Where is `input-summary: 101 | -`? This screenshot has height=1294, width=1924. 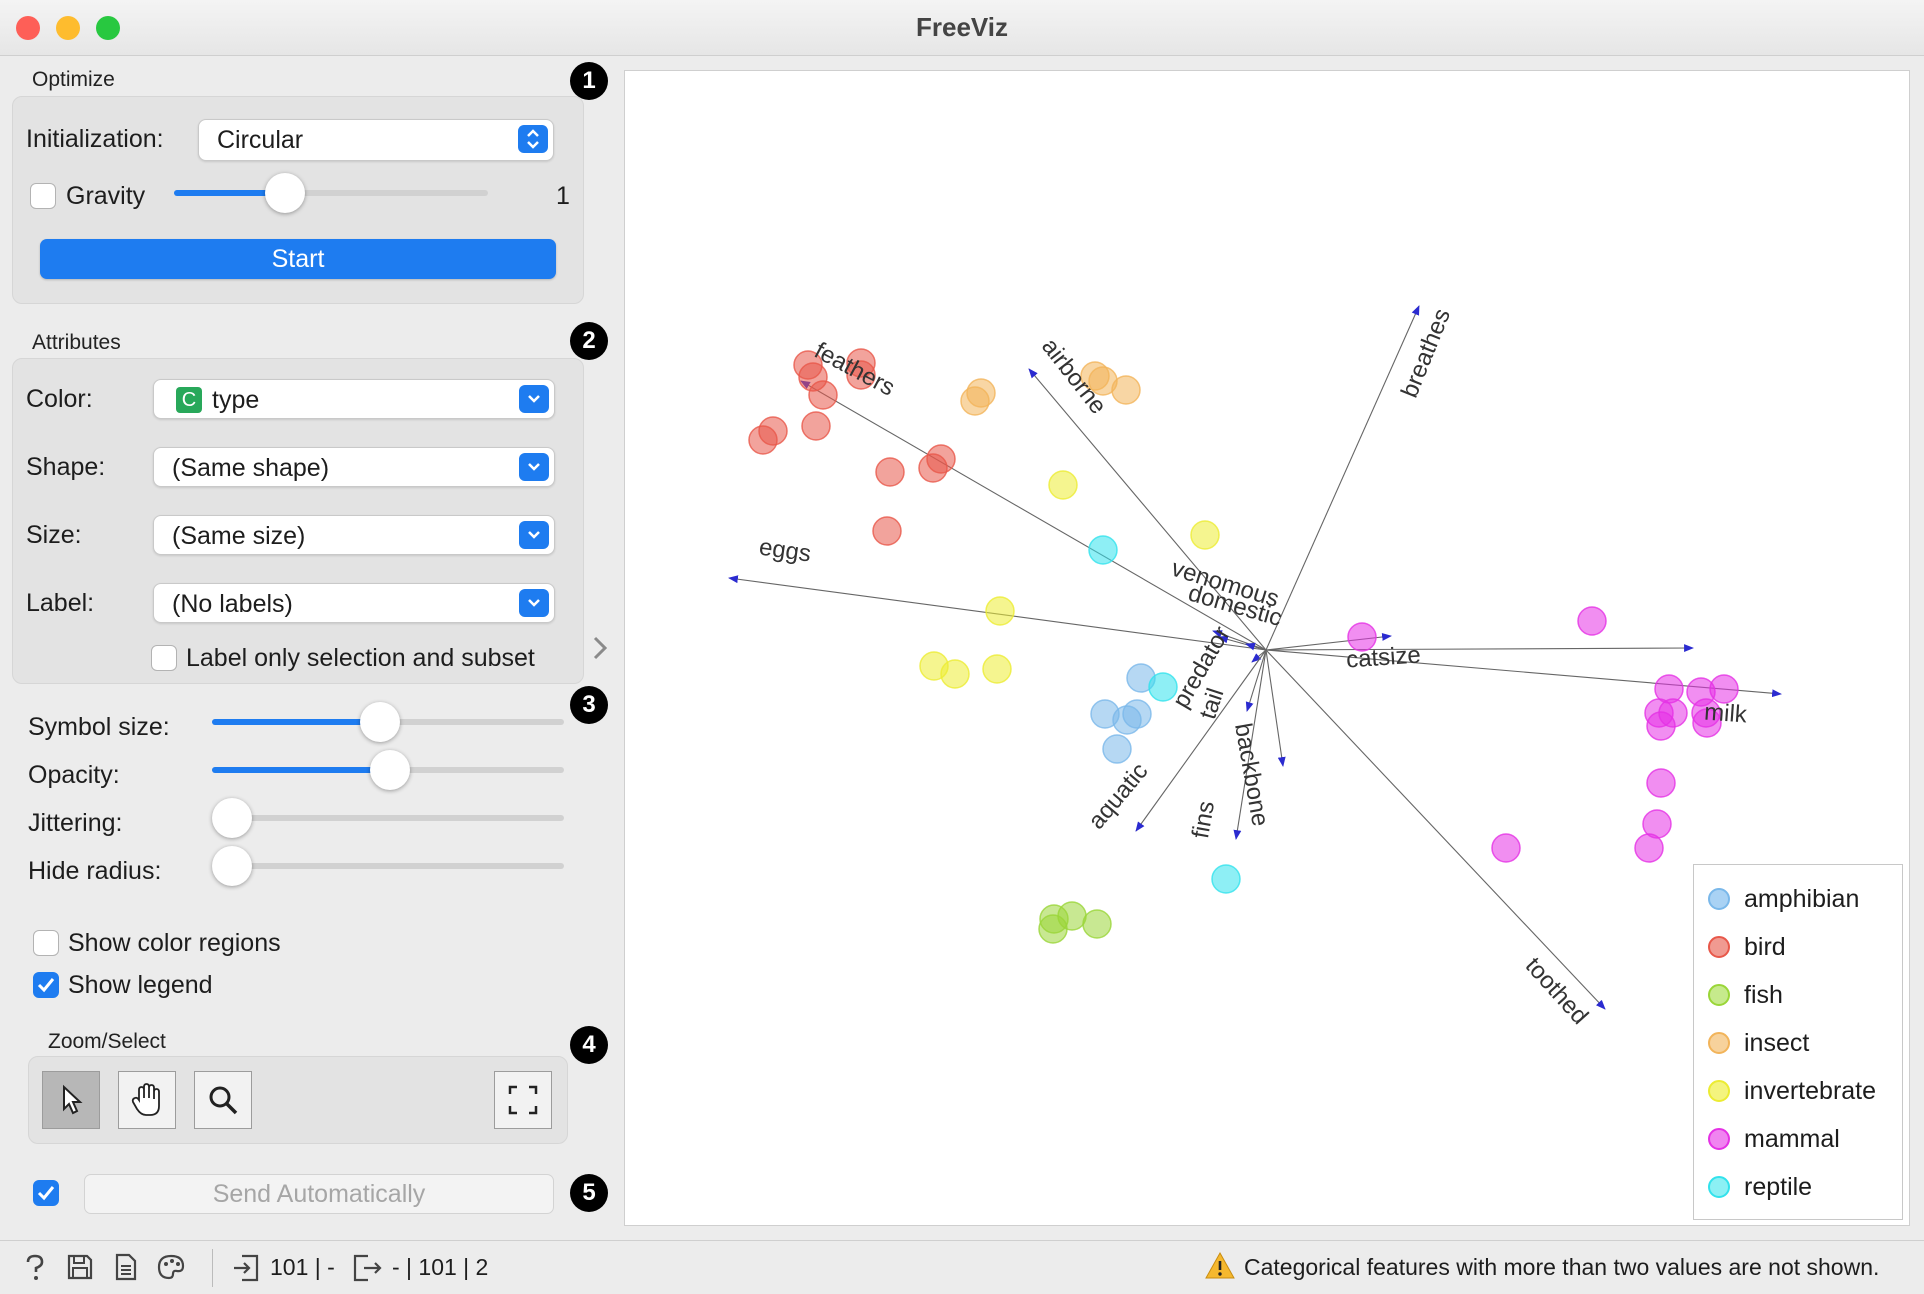 input-summary: 101 | - is located at coordinates (302, 1267).